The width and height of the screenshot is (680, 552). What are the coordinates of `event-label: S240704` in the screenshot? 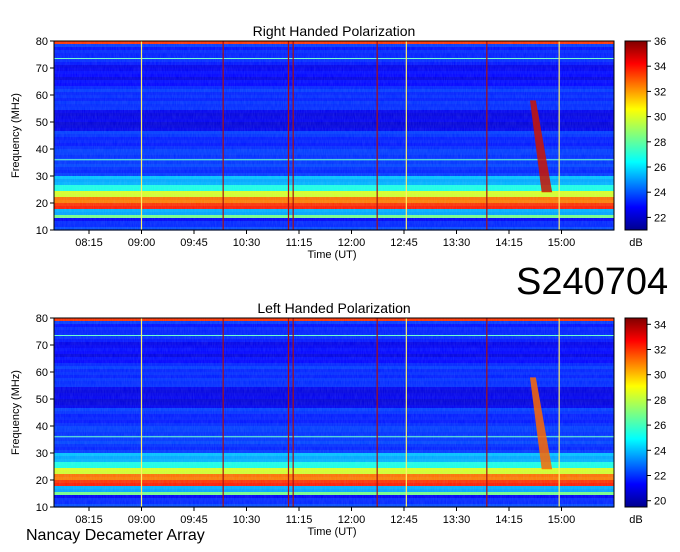 It's located at (592, 282).